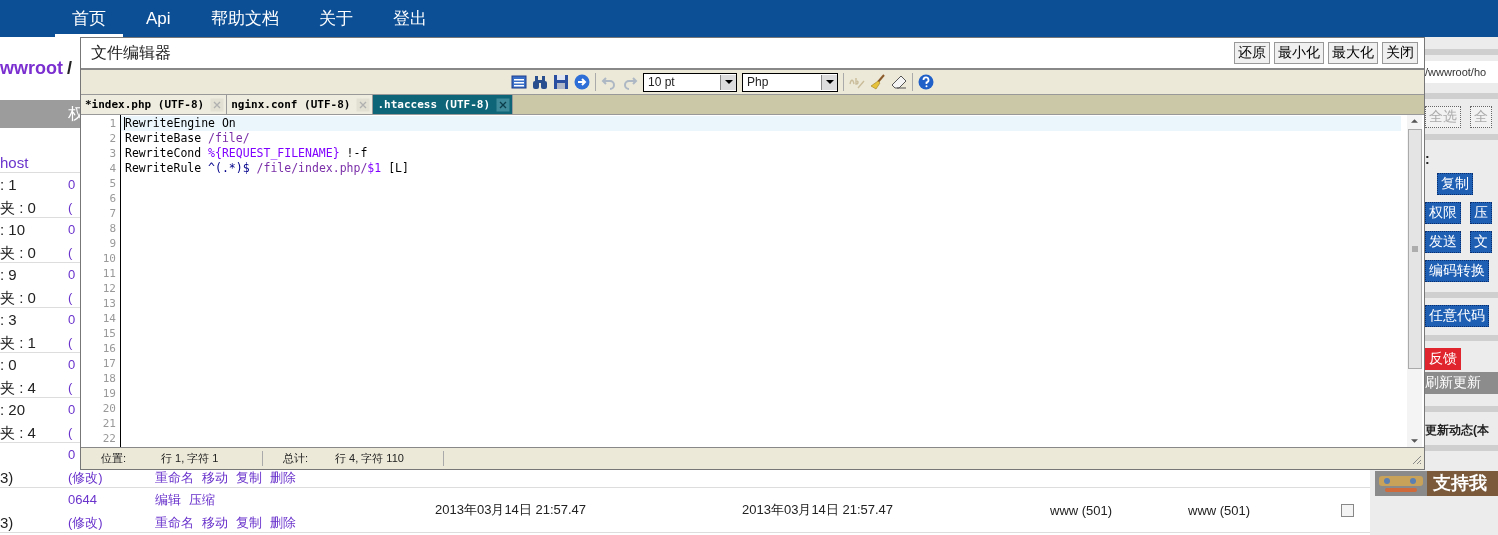 The image size is (1498, 535). What do you see at coordinates (926, 82) in the screenshot?
I see `help-icon` at bounding box center [926, 82].